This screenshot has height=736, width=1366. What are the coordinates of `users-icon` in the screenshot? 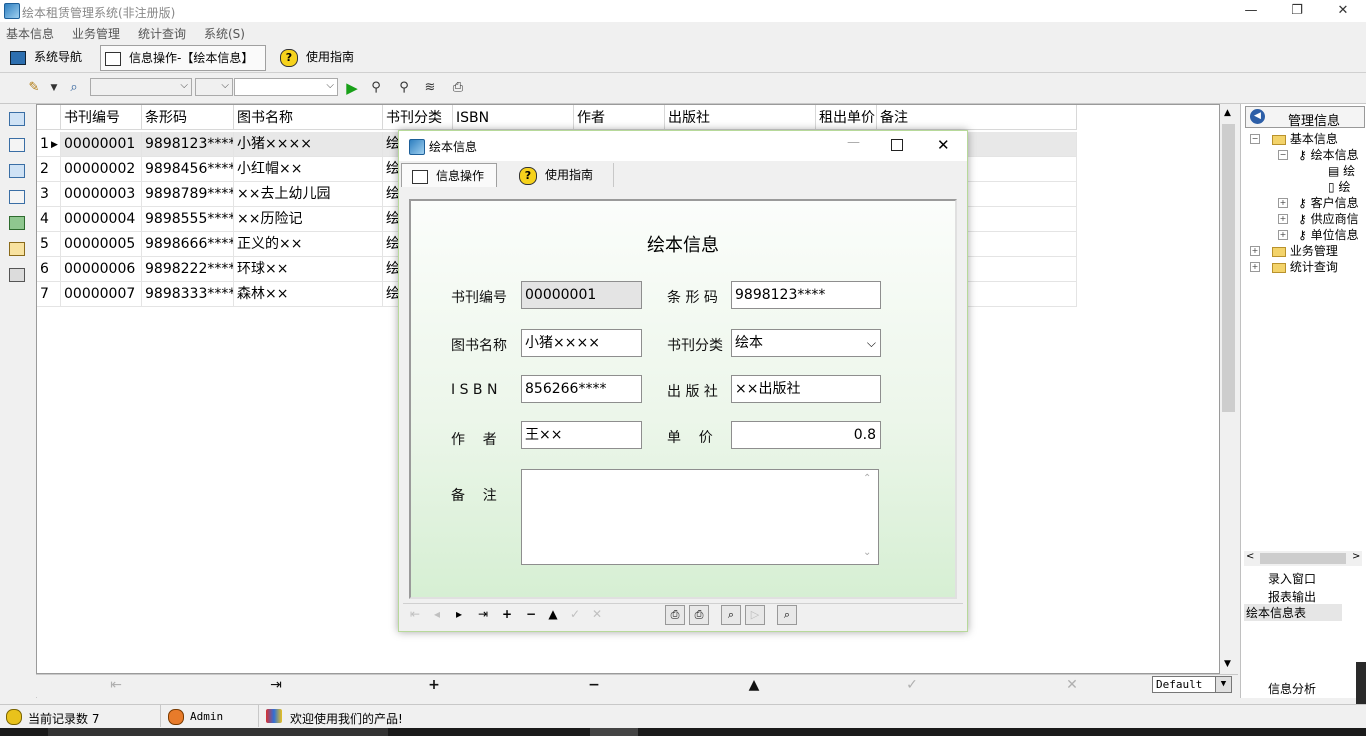 It's located at (17, 249).